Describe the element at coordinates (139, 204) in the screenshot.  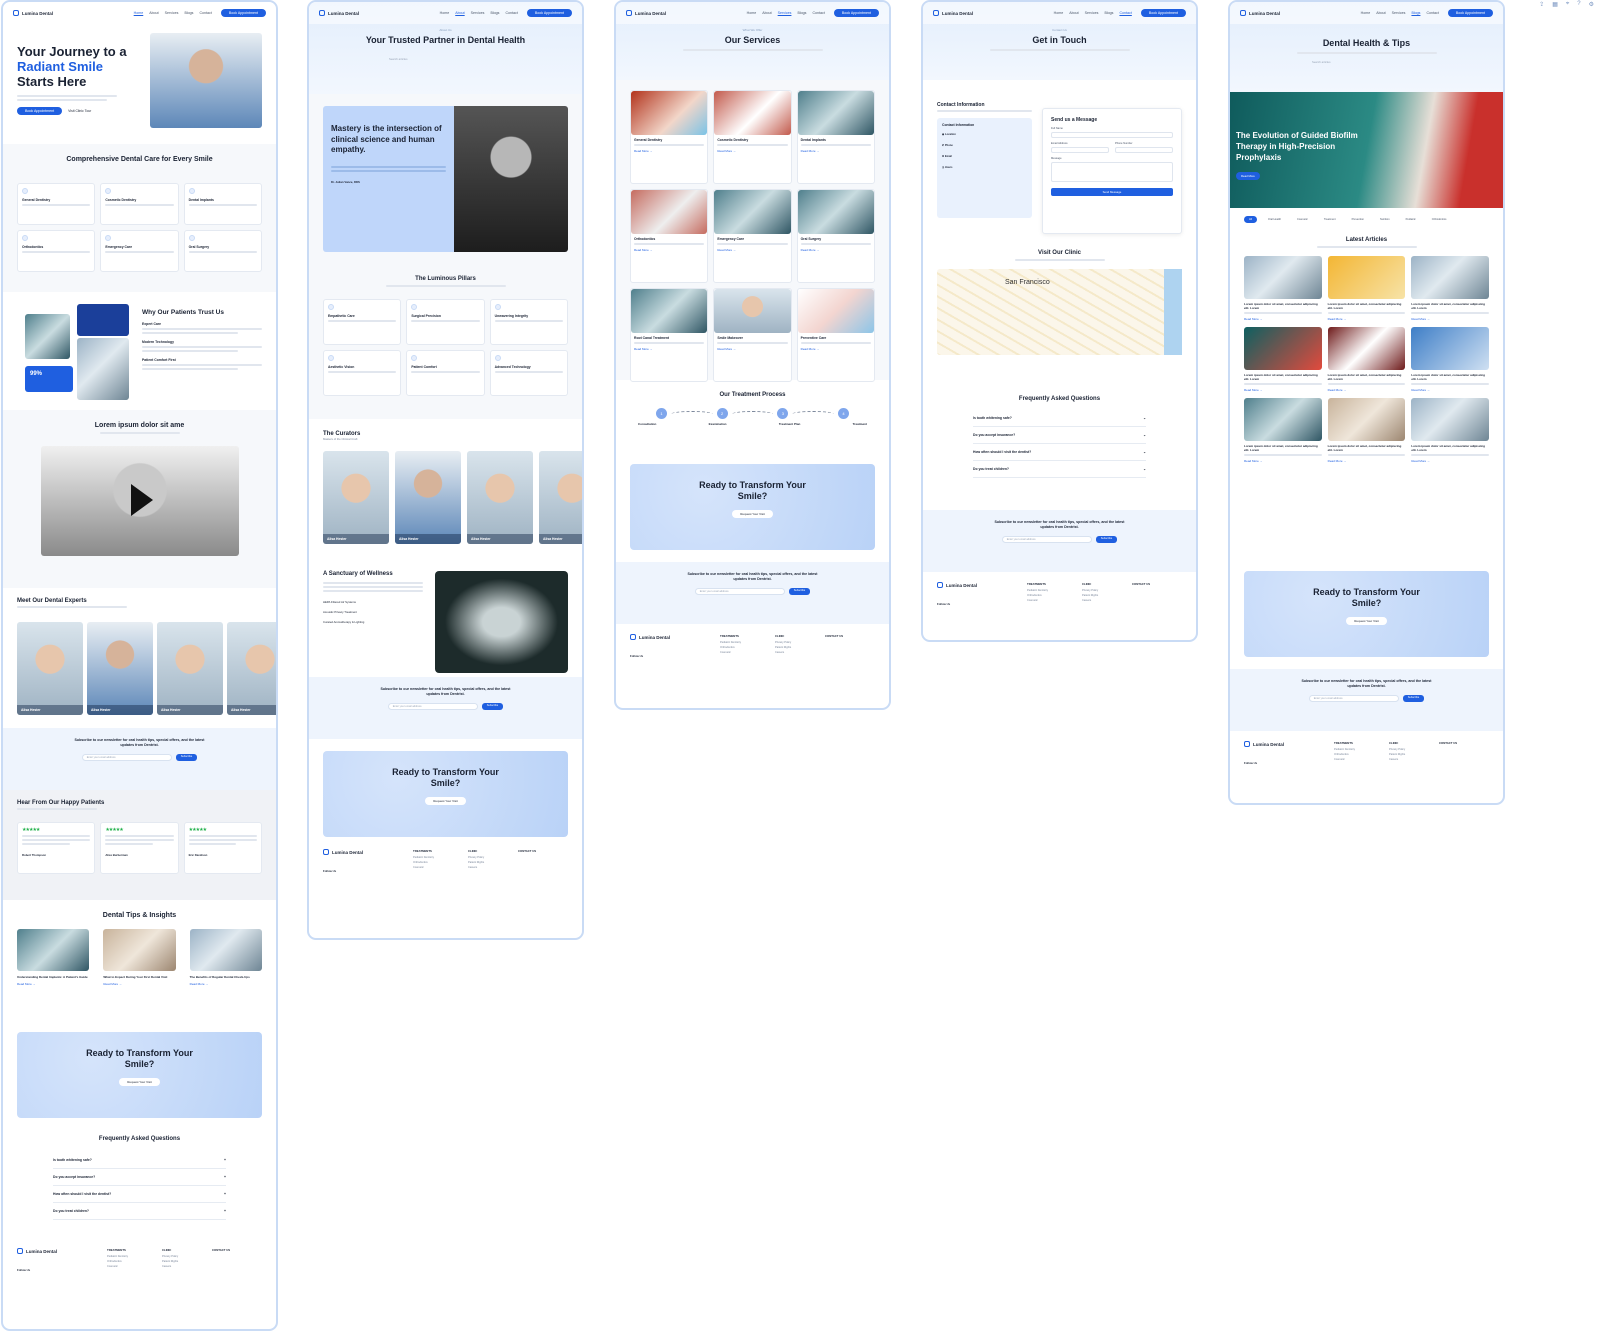
I see `service-card: Cosmetic Dentistry` at that location.